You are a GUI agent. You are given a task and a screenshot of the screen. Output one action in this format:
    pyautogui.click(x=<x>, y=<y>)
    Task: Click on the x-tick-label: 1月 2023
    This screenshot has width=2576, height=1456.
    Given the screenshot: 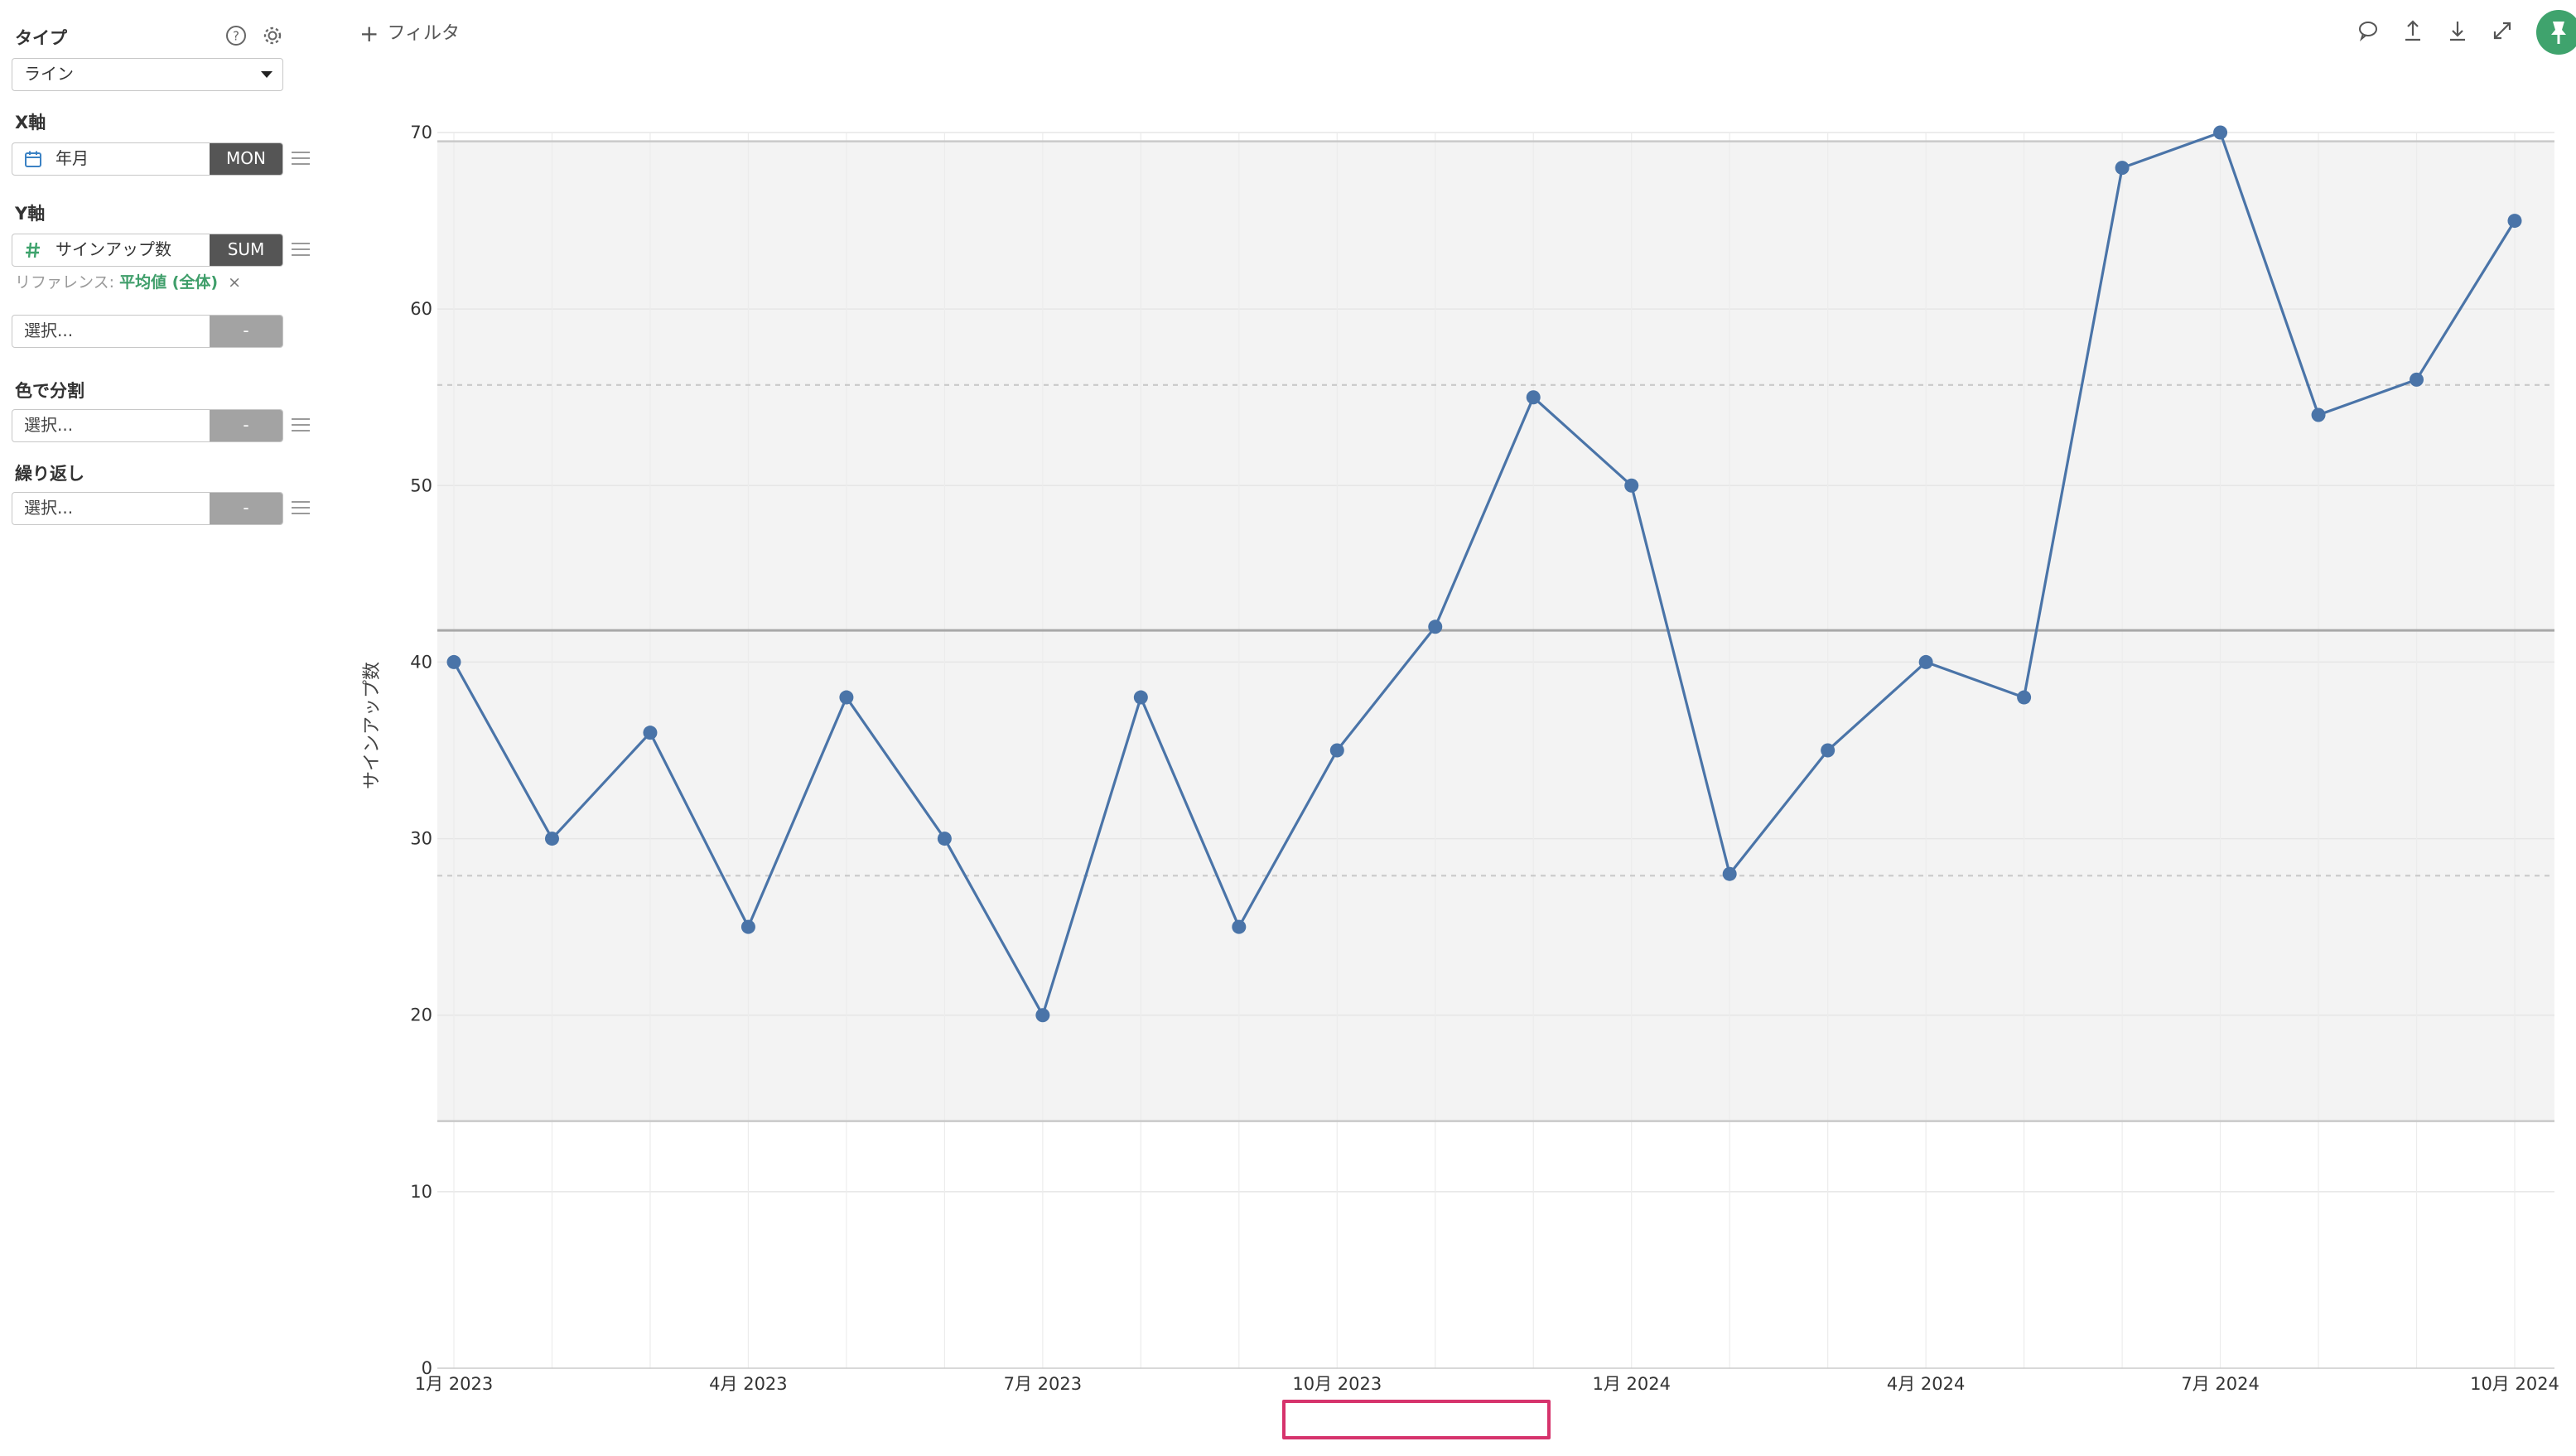 What is the action you would take?
    pyautogui.click(x=454, y=1384)
    